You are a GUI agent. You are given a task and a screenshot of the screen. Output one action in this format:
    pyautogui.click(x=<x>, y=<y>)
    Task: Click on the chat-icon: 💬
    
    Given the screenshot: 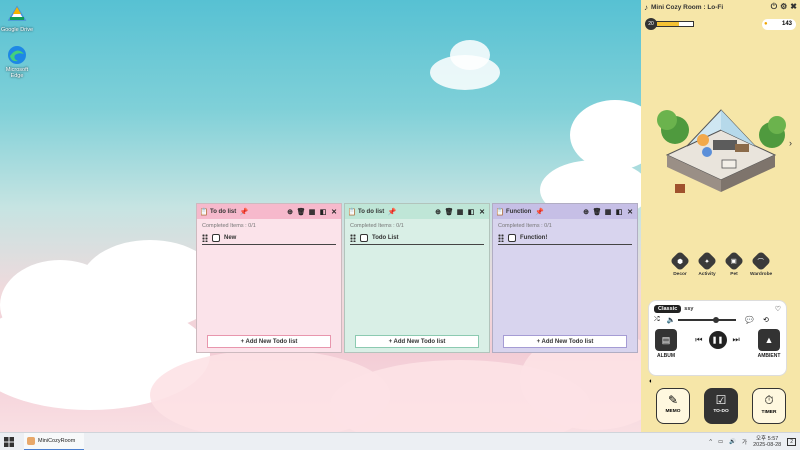 What is the action you would take?
    pyautogui.click(x=749, y=320)
    